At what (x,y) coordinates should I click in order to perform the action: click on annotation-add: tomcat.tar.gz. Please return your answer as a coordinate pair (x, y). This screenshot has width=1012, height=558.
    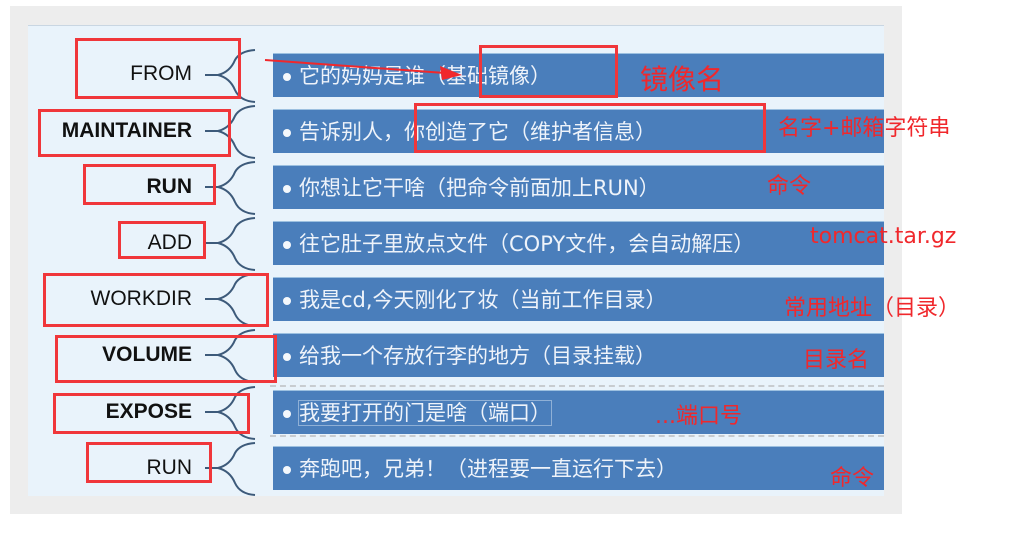
    Looking at the image, I should click on (883, 236).